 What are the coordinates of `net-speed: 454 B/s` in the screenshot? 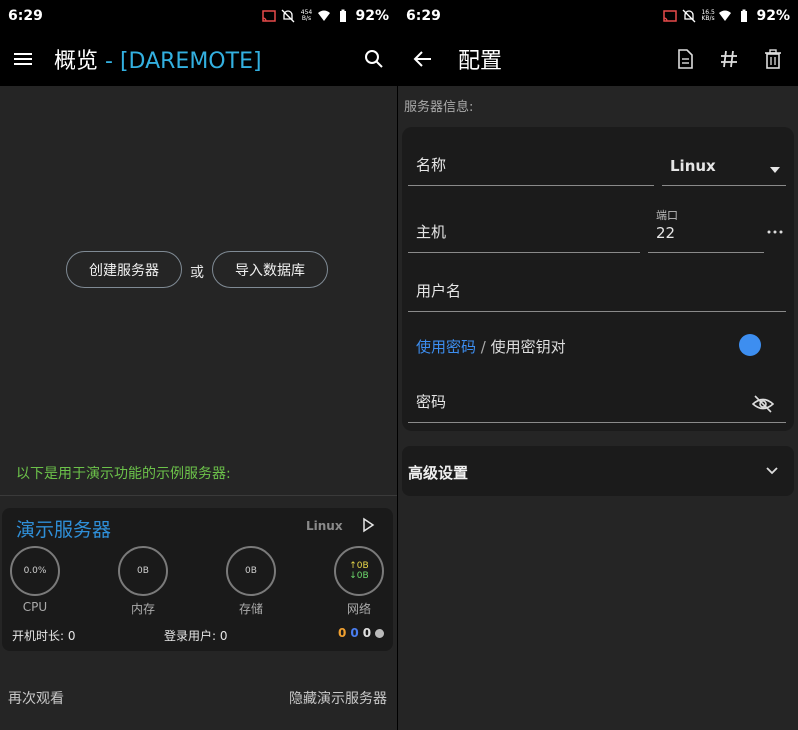 It's located at (306, 15).